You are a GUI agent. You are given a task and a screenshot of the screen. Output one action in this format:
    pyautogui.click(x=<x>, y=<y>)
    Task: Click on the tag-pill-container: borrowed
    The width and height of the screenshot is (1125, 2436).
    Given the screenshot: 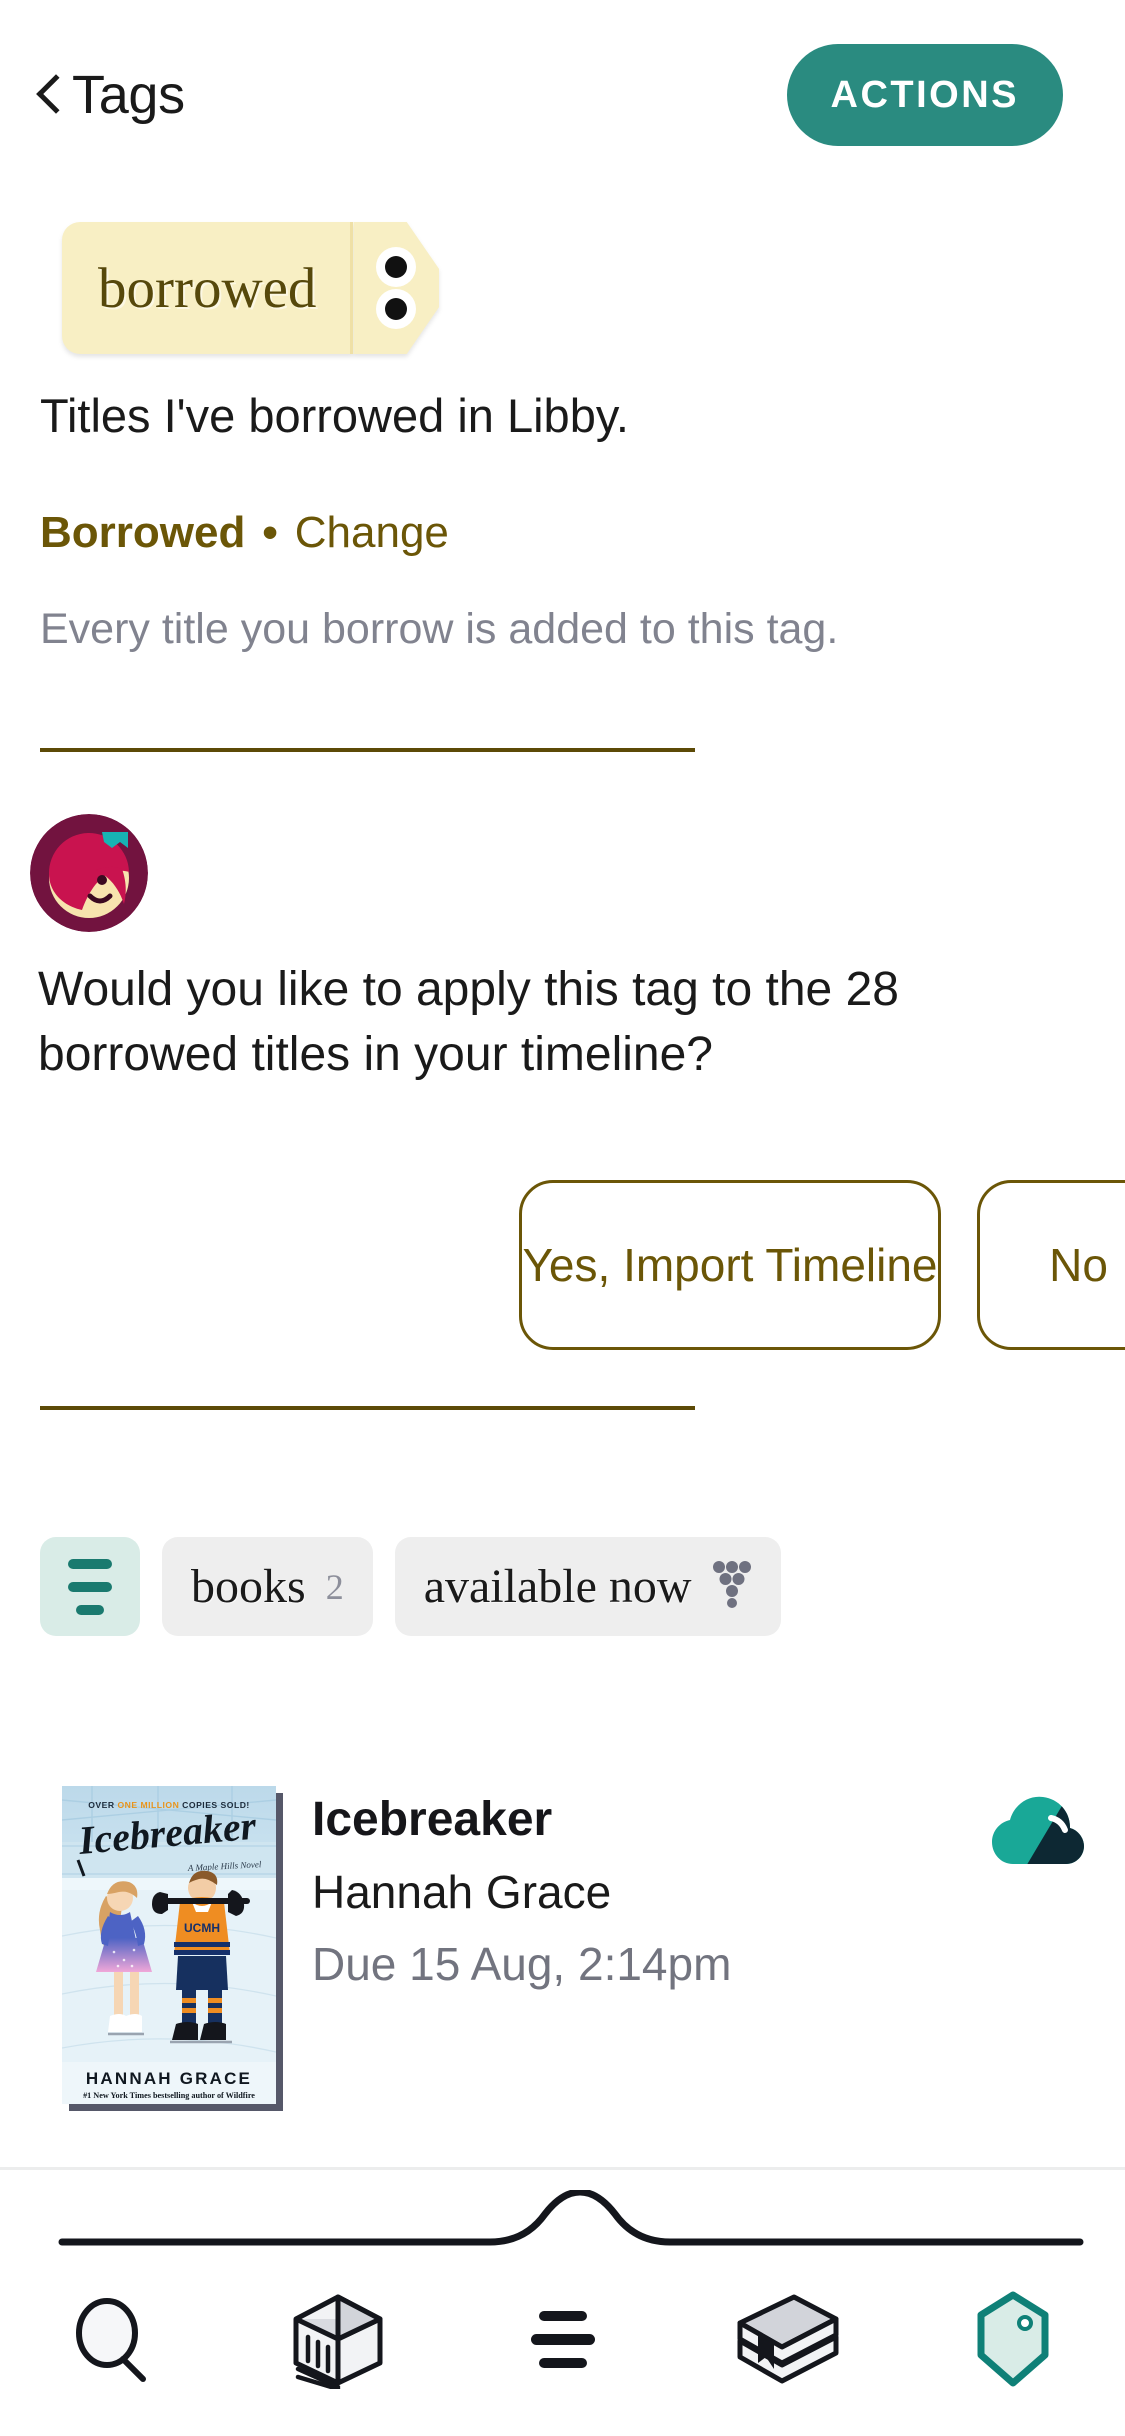 What is the action you would take?
    pyautogui.click(x=251, y=288)
    